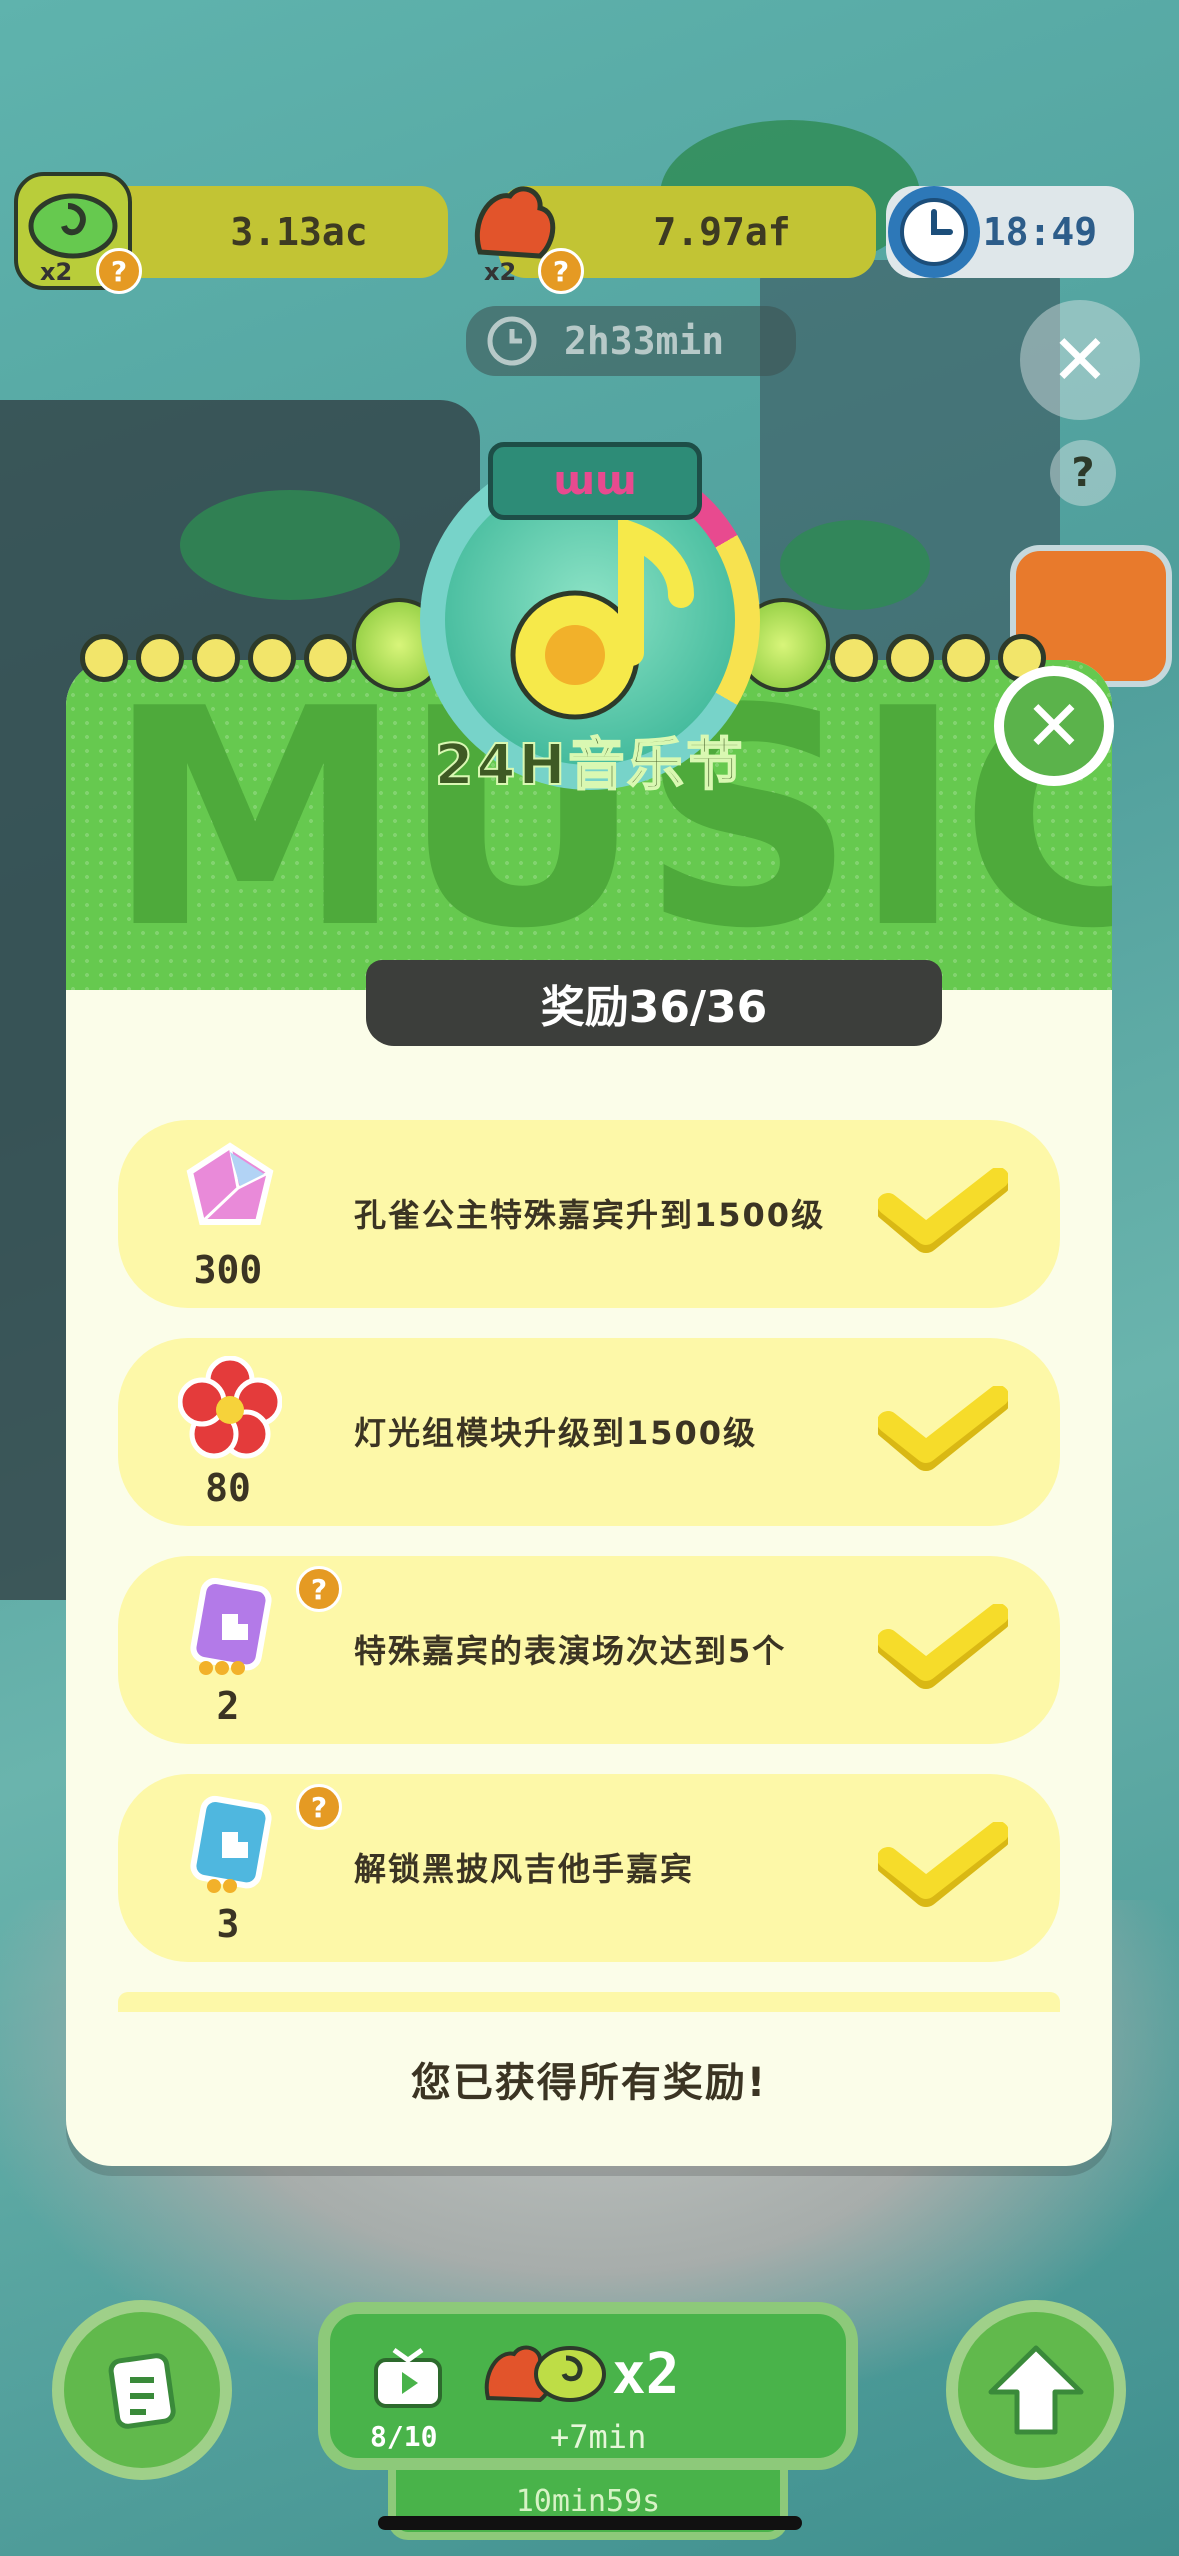 The width and height of the screenshot is (1179, 2556). Describe the element at coordinates (1083, 473) in the screenshot. I see `background-help-icon: ?` at that location.